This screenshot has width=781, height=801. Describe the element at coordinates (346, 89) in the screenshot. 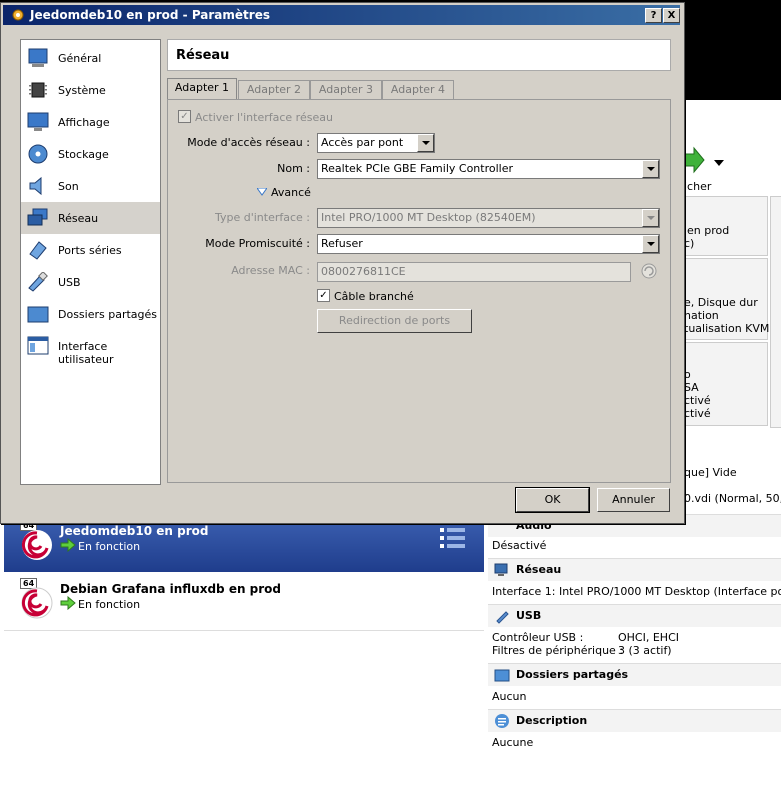

I see `tab-adapter-3: Adapter 3` at that location.